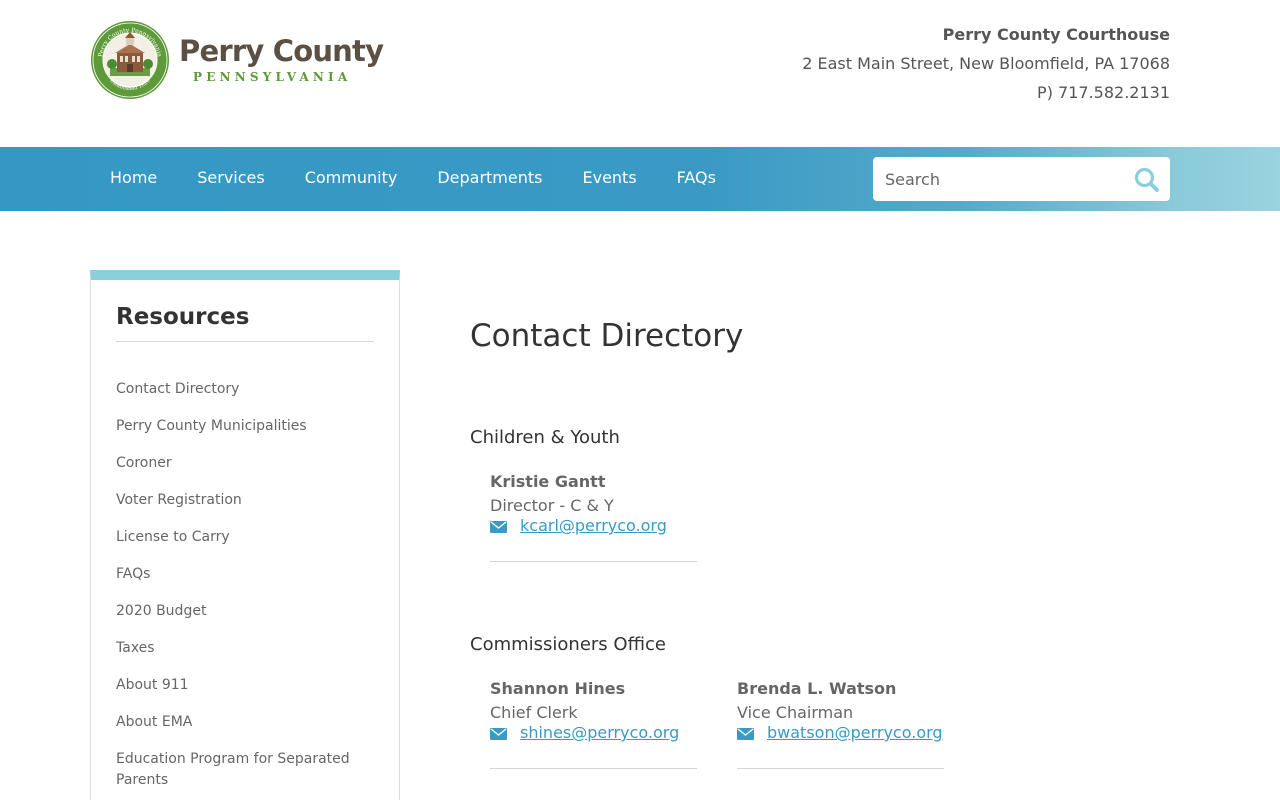  What do you see at coordinates (599, 732) in the screenshot?
I see `contact-card-email: shines@perryco.org` at bounding box center [599, 732].